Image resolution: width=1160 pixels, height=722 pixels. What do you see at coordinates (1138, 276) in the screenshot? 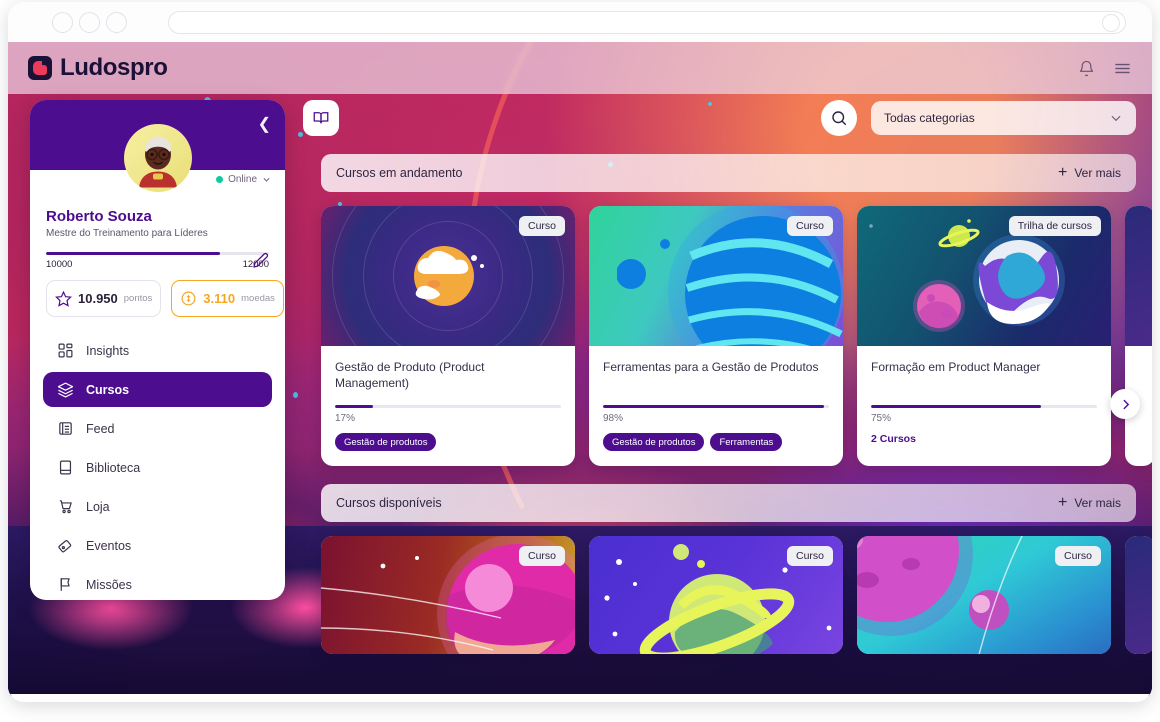
I see `course-thumbnail` at bounding box center [1138, 276].